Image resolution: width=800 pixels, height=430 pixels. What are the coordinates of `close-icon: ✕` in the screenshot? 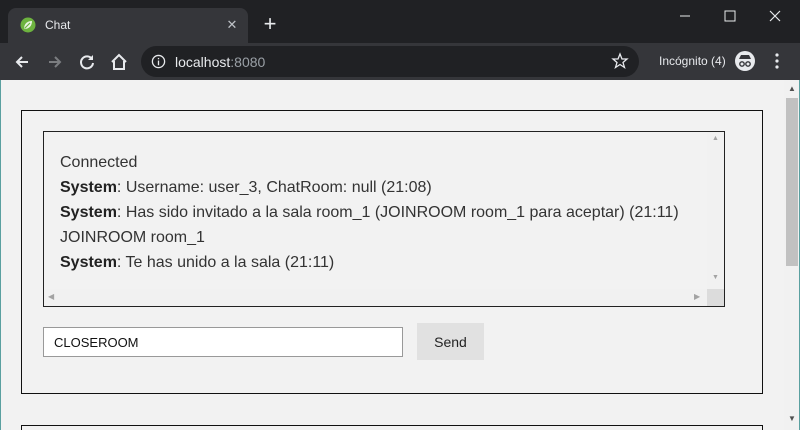 It's located at (232, 25).